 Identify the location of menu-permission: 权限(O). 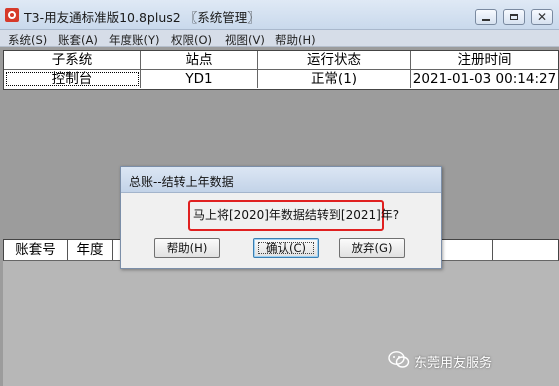
(191, 40).